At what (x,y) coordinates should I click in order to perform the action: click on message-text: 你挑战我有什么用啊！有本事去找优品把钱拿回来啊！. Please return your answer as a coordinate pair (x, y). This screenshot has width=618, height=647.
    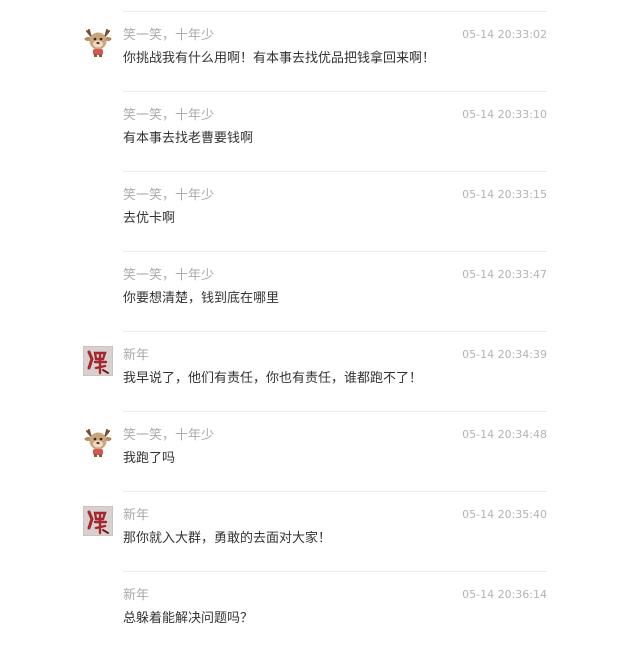
    Looking at the image, I should click on (279, 58).